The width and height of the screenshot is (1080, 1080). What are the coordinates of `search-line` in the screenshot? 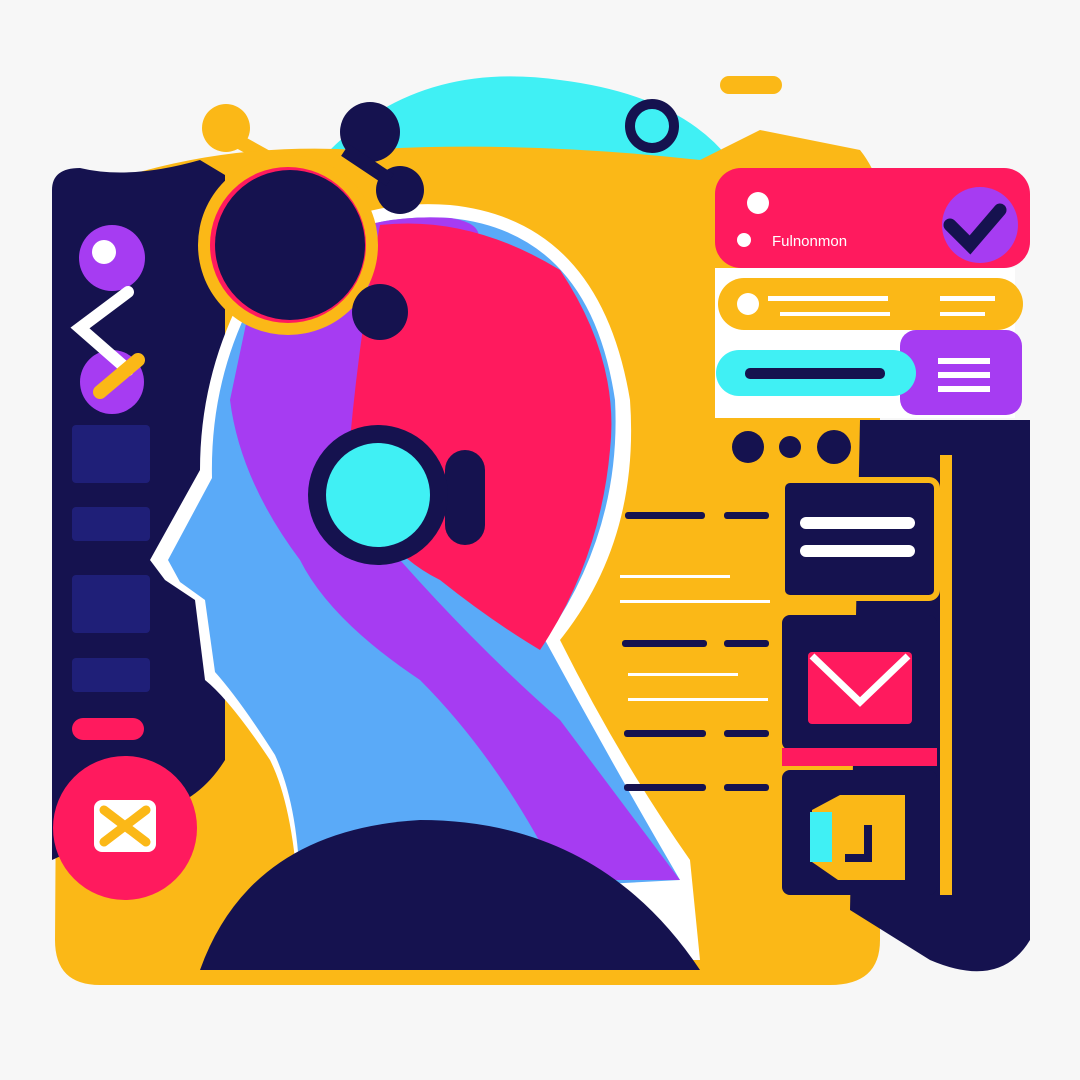 It's located at (815, 373).